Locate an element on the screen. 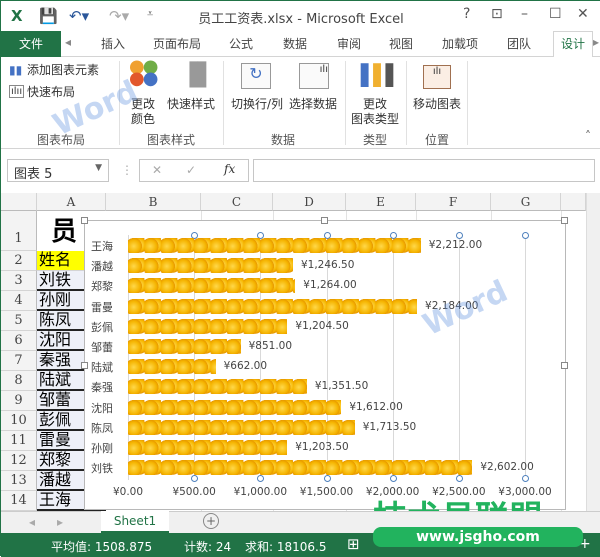 This screenshot has width=600, height=557. column-header: D is located at coordinates (309, 202).